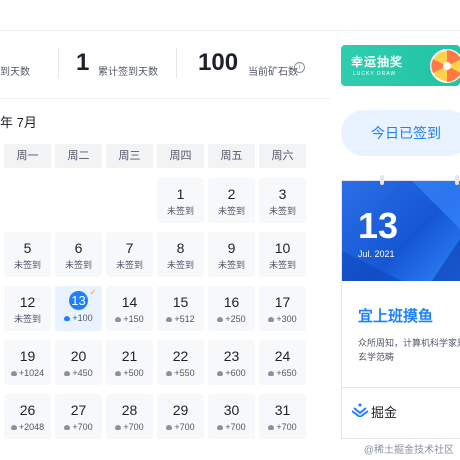  Describe the element at coordinates (375, 74) in the screenshot. I see `banner-subtitle: LUCKY DRAW` at that location.